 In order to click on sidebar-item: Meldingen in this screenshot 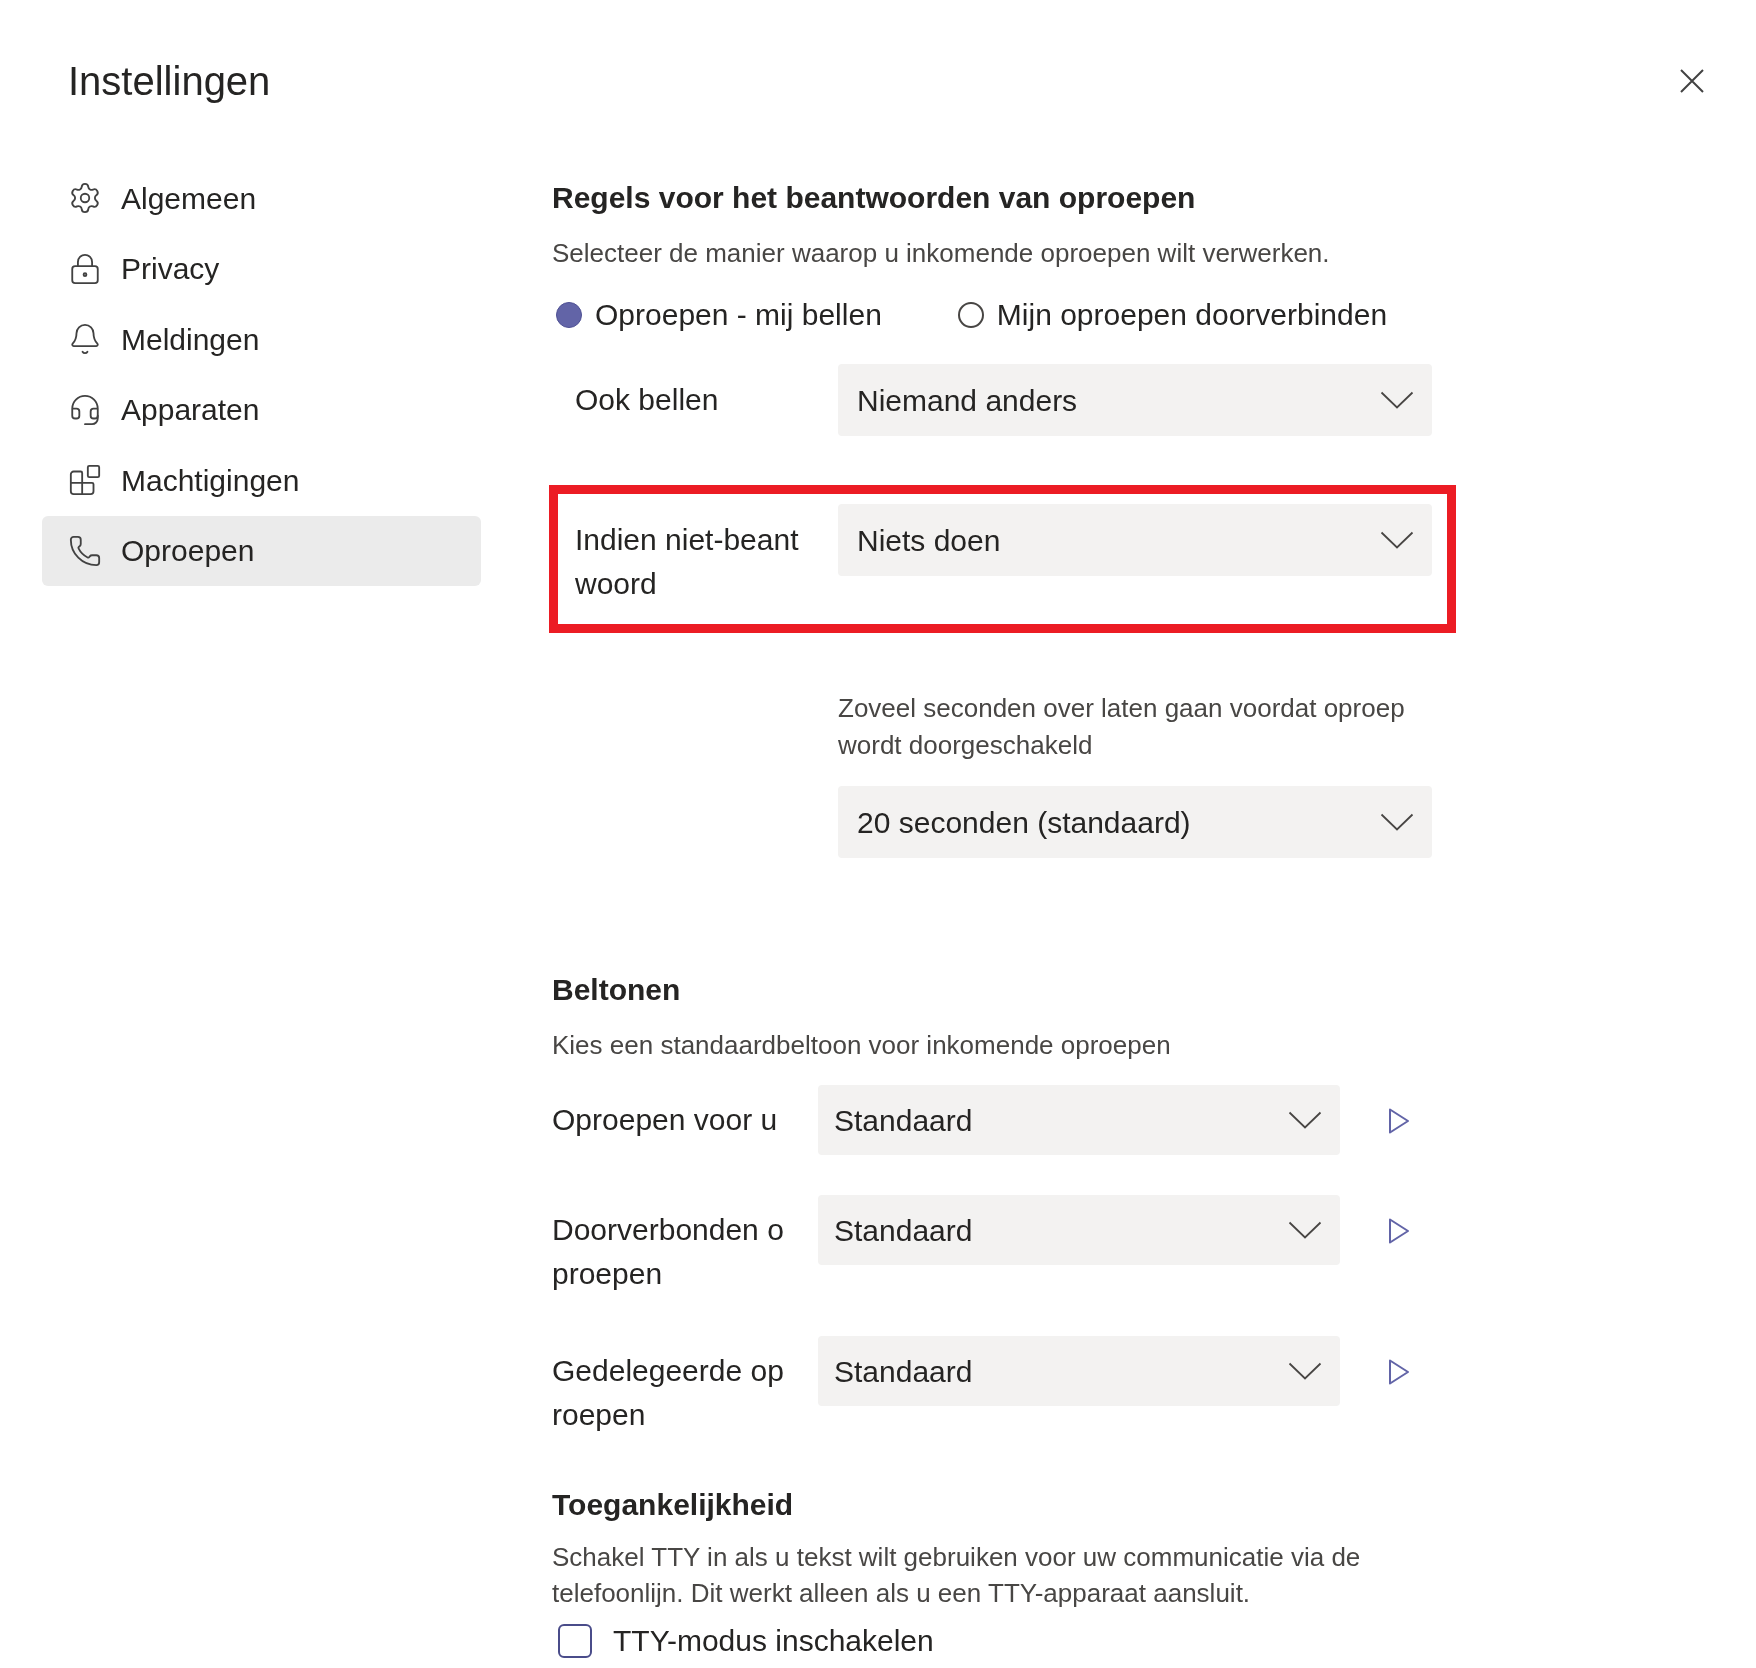, I will do `click(261, 339)`.